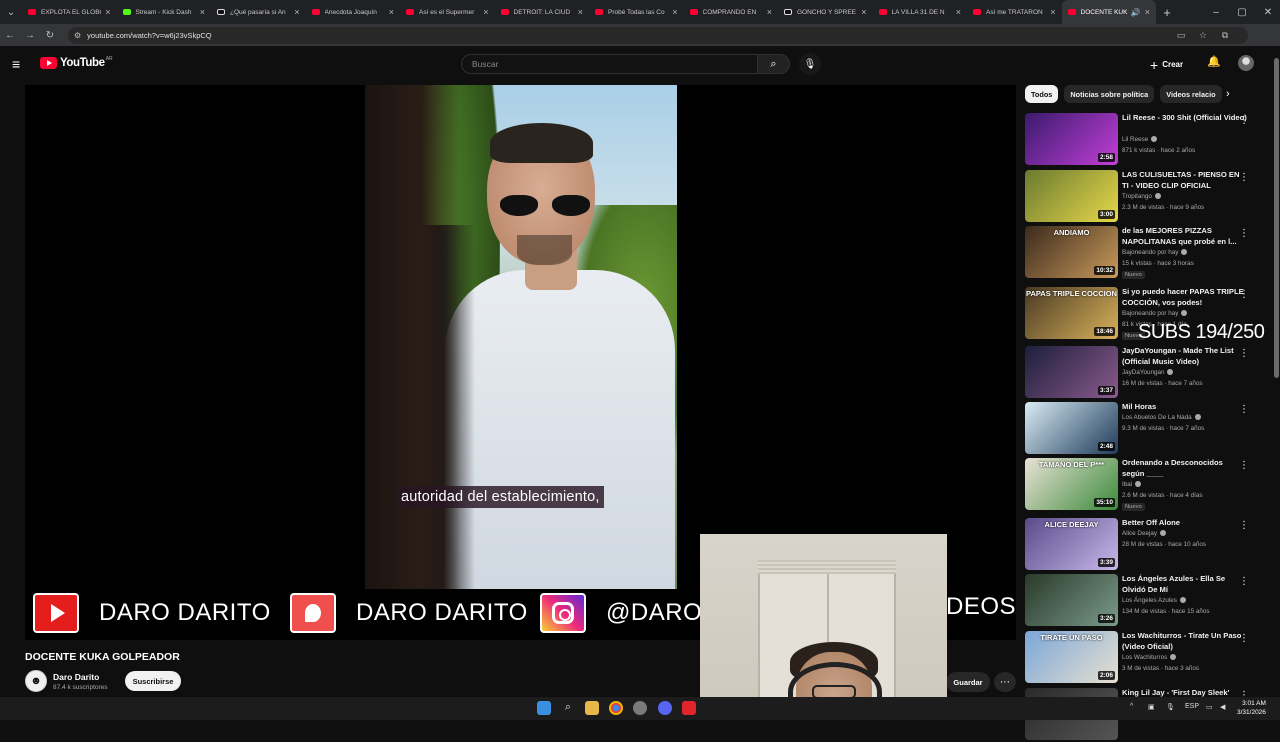  I want to click on filter-chip: Todos, so click(1042, 94).